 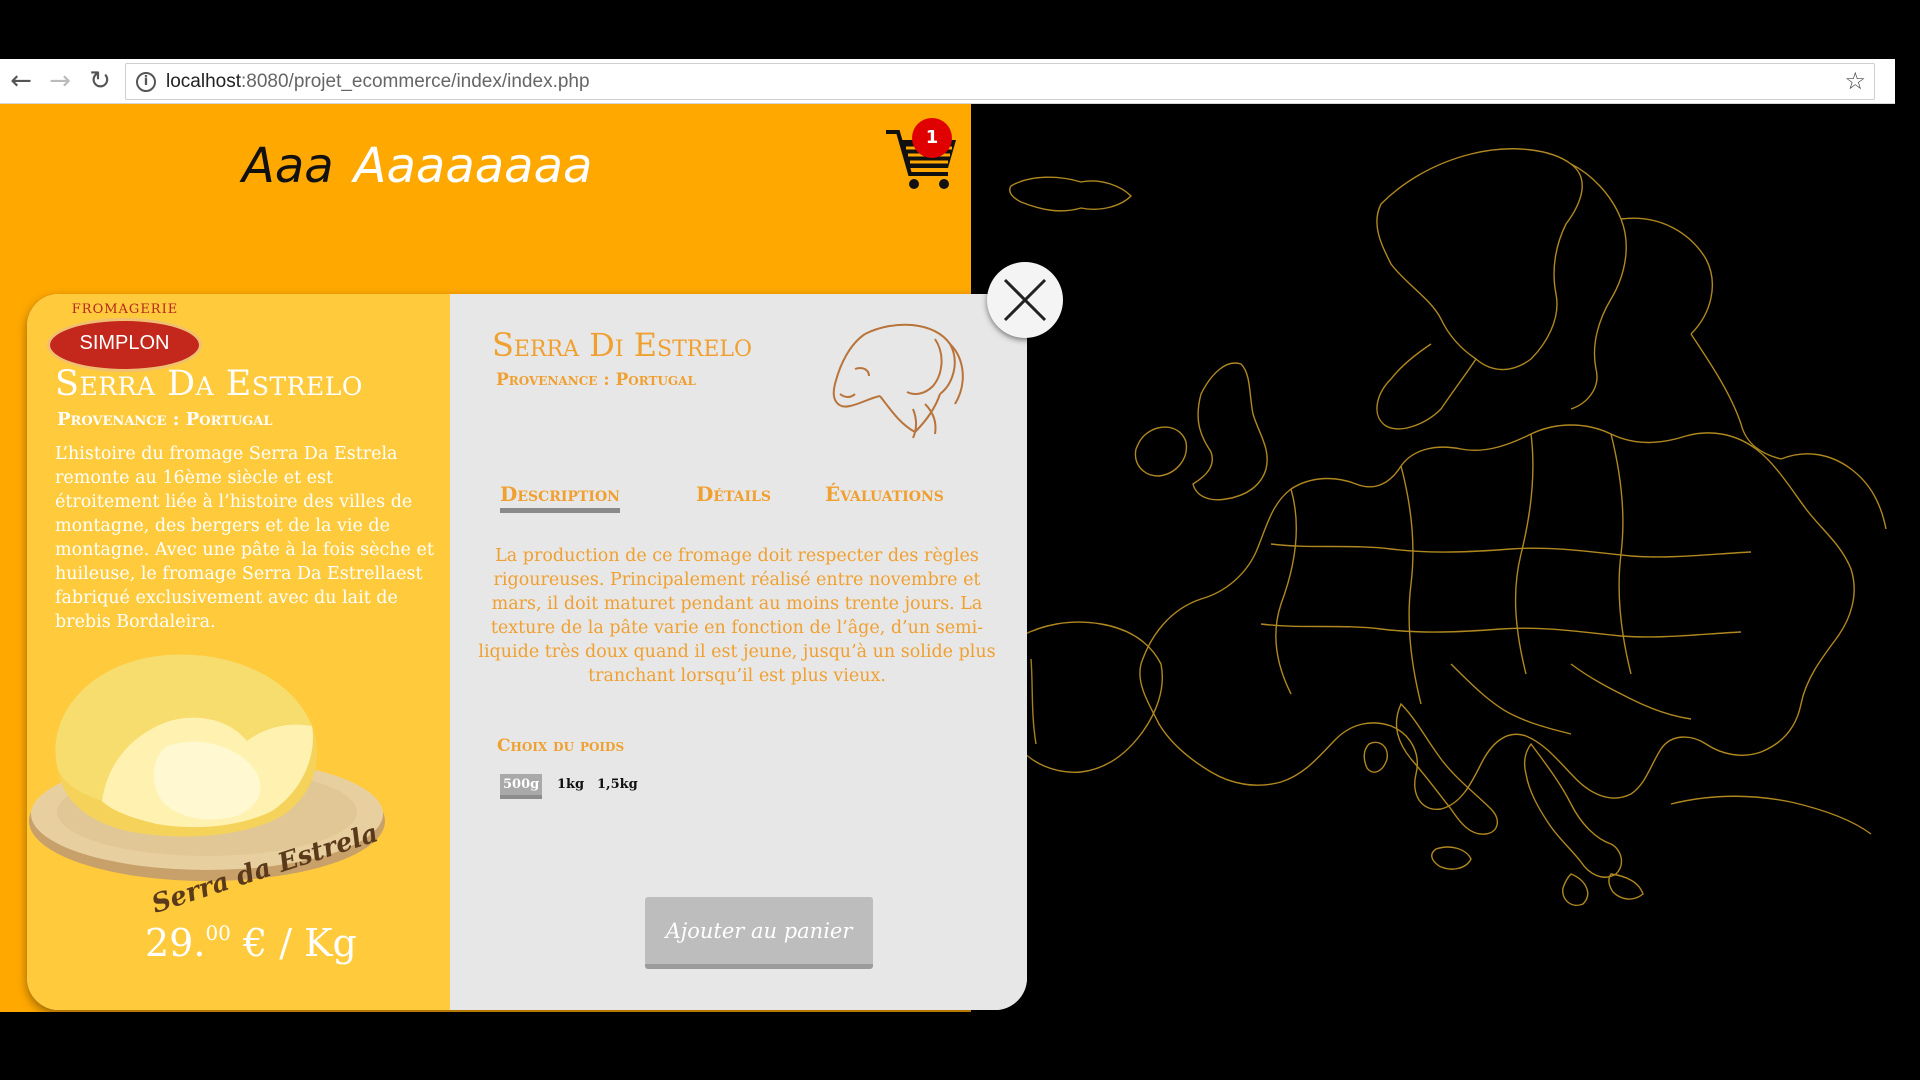 What do you see at coordinates (473, 166) in the screenshot?
I see `brand-part-2: Aaaaaaaa` at bounding box center [473, 166].